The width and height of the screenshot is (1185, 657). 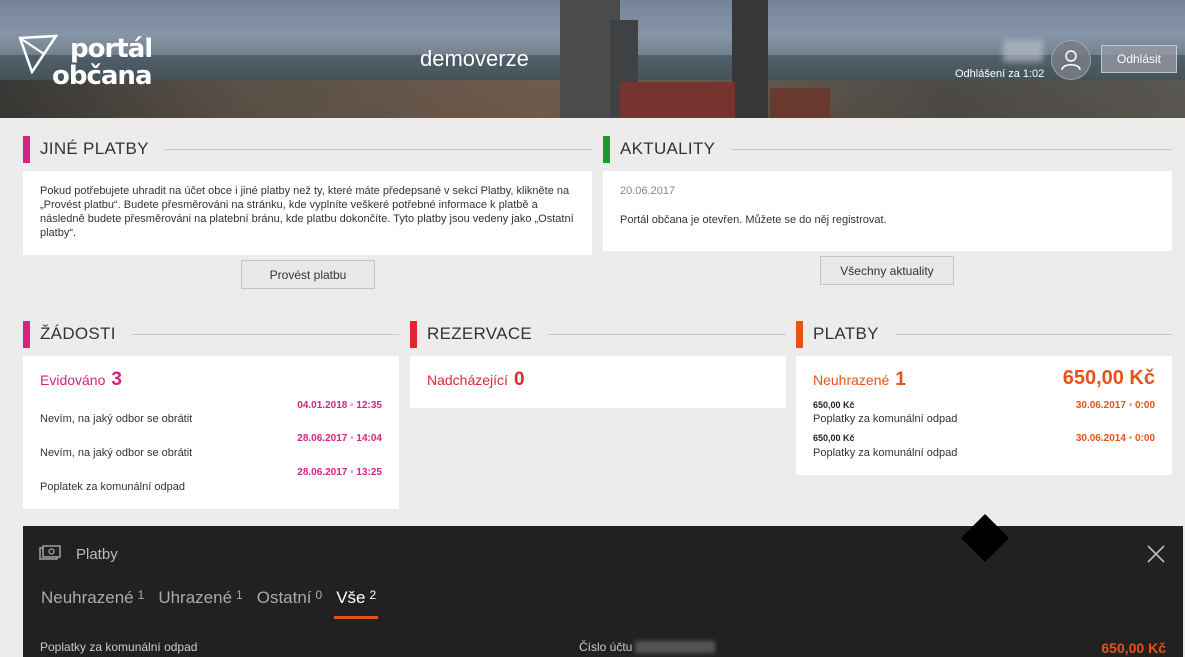 What do you see at coordinates (887, 149) in the screenshot?
I see `section-header-aktuality: AKTUALITY` at bounding box center [887, 149].